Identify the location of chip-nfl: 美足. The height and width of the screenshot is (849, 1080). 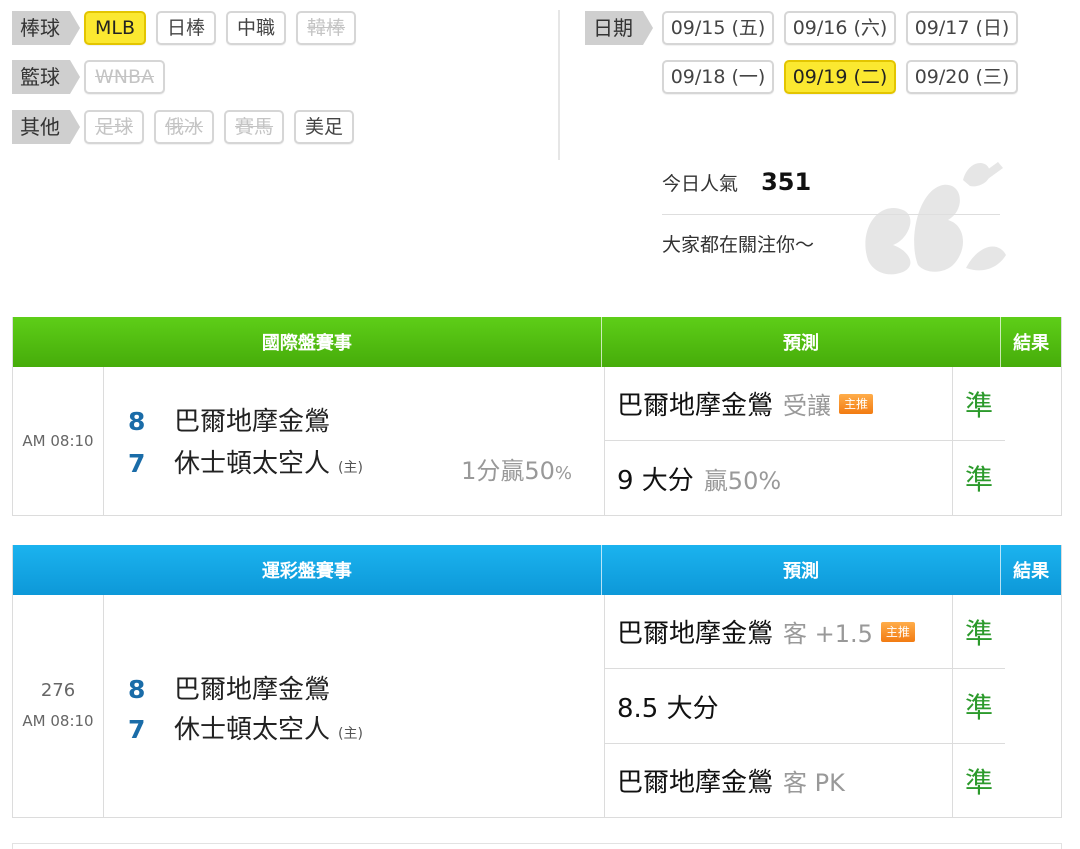
(324, 127).